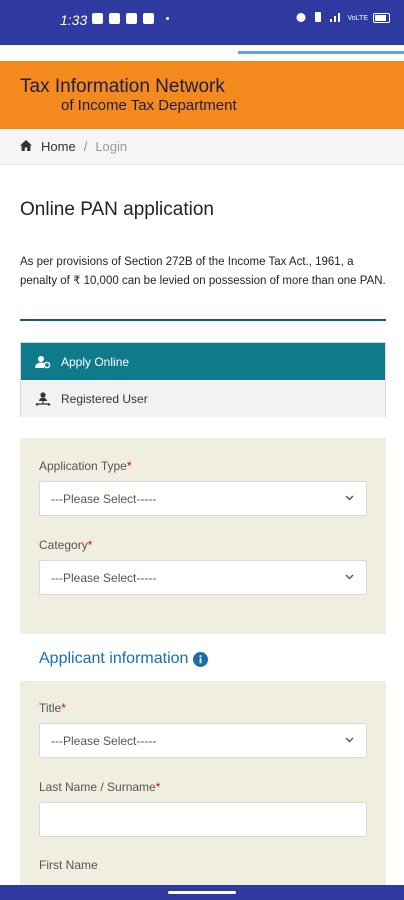 This screenshot has width=404, height=900. I want to click on more-notifications-icon, so click(167, 18).